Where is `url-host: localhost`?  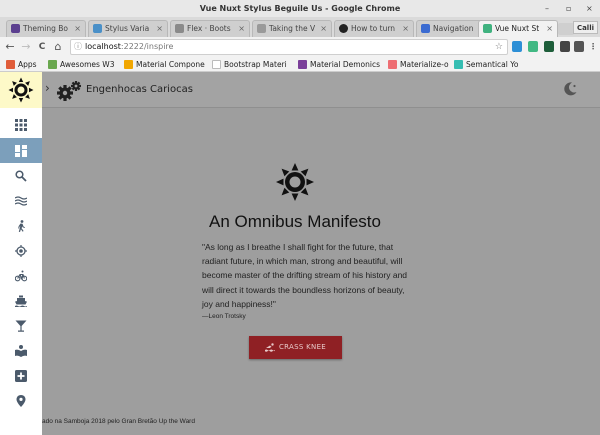 url-host: localhost is located at coordinates (103, 46).